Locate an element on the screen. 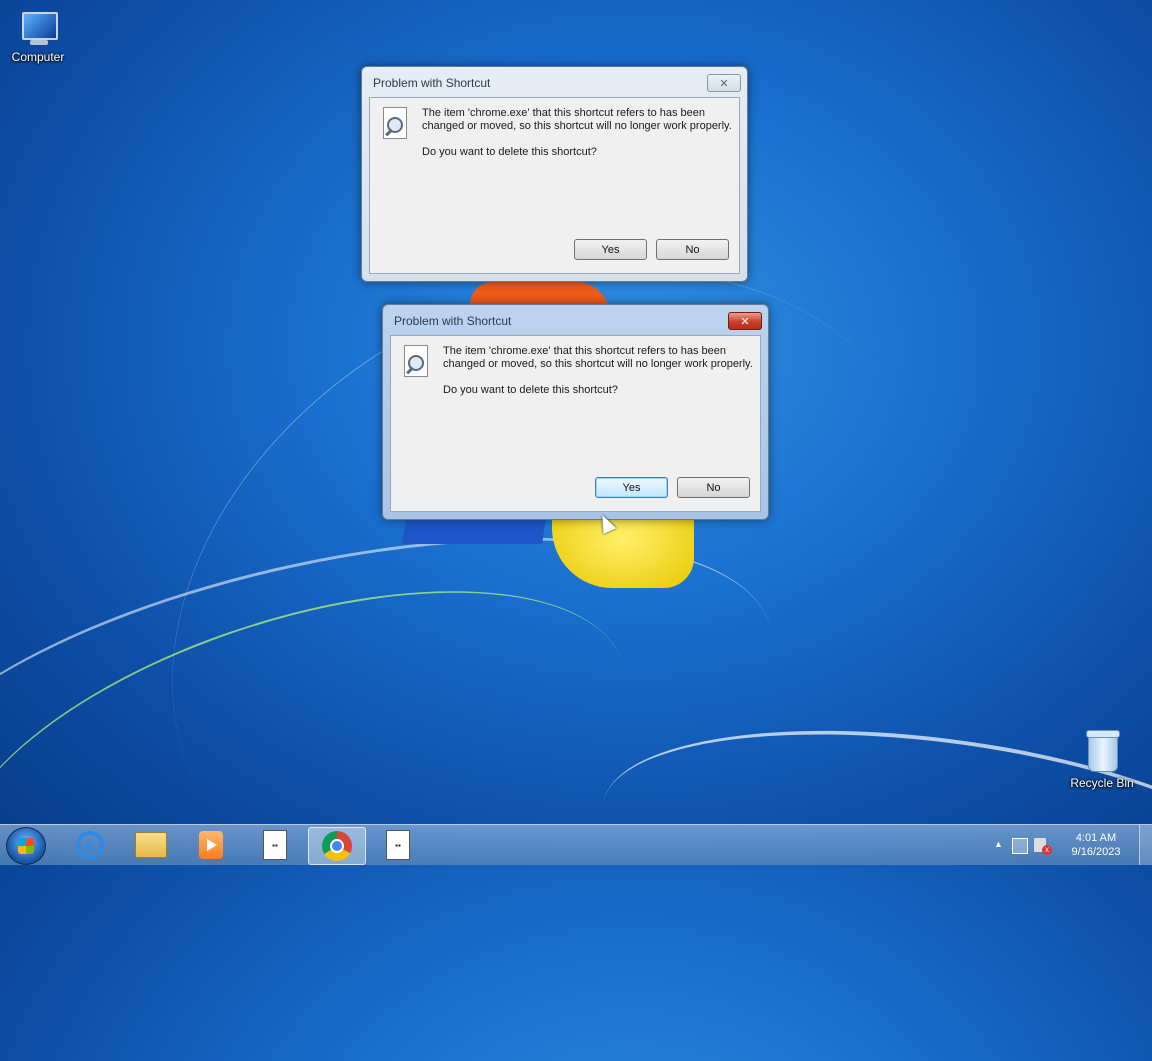 This screenshot has width=1152, height=1061. media-player-icon is located at coordinates (211, 845).